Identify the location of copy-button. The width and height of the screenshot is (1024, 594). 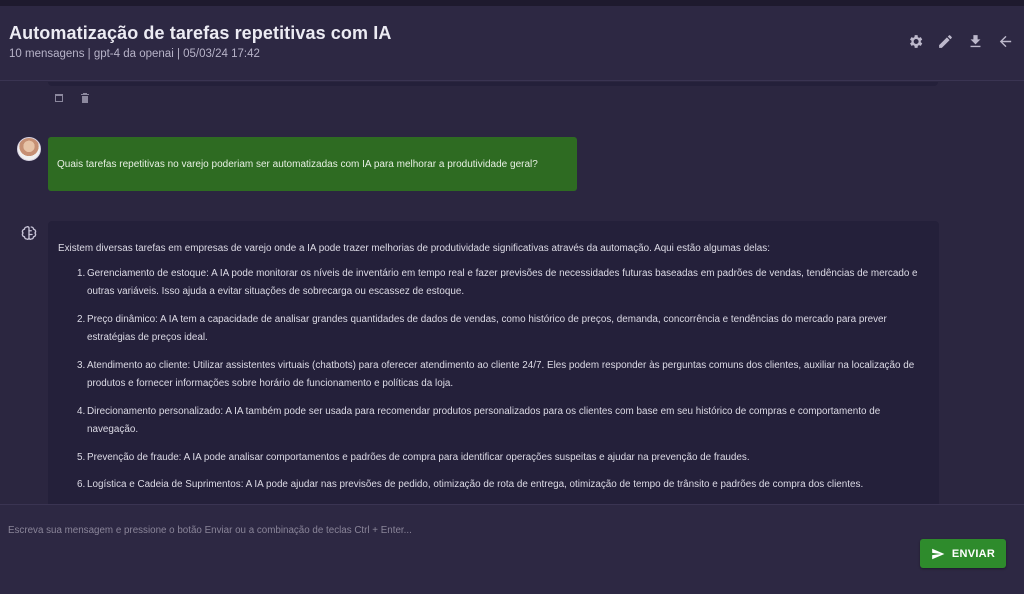
(59, 96).